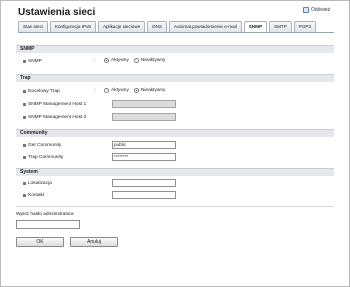 This screenshot has width=350, height=287. What do you see at coordinates (57, 117) in the screenshot?
I see `host2-label: SNMP Management Host 2` at bounding box center [57, 117].